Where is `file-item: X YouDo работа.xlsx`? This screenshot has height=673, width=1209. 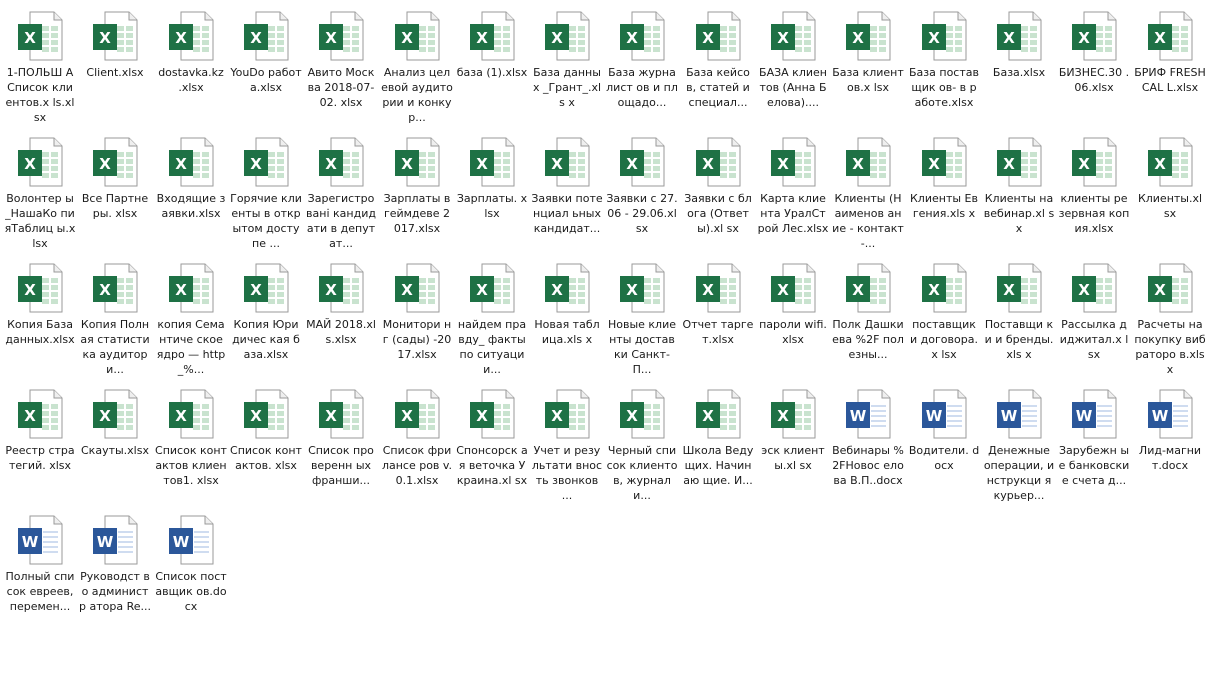 file-item: X YouDo работа.xlsx is located at coordinates (266, 64).